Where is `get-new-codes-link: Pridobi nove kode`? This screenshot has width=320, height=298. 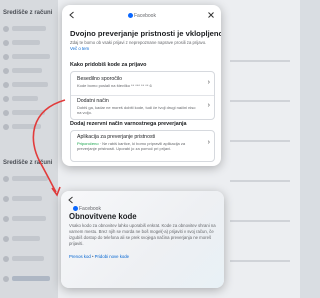 get-new-codes-link: Pridobi nove kode is located at coordinates (112, 256).